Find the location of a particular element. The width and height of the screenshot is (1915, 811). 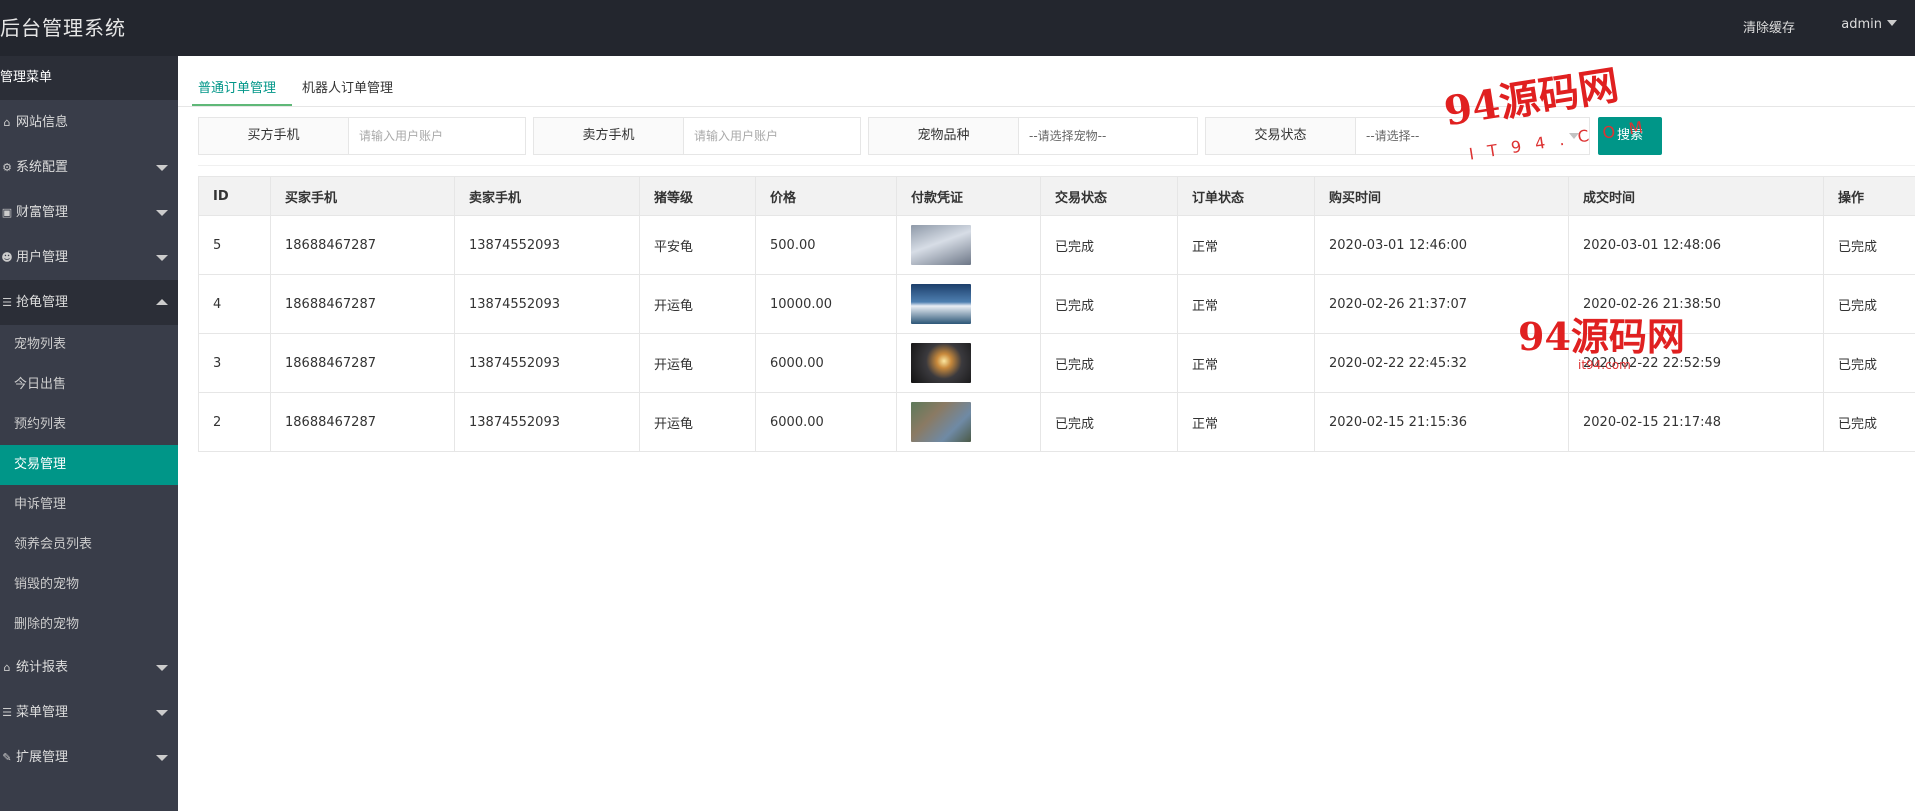

column-header: 订单状态 is located at coordinates (1246, 196).